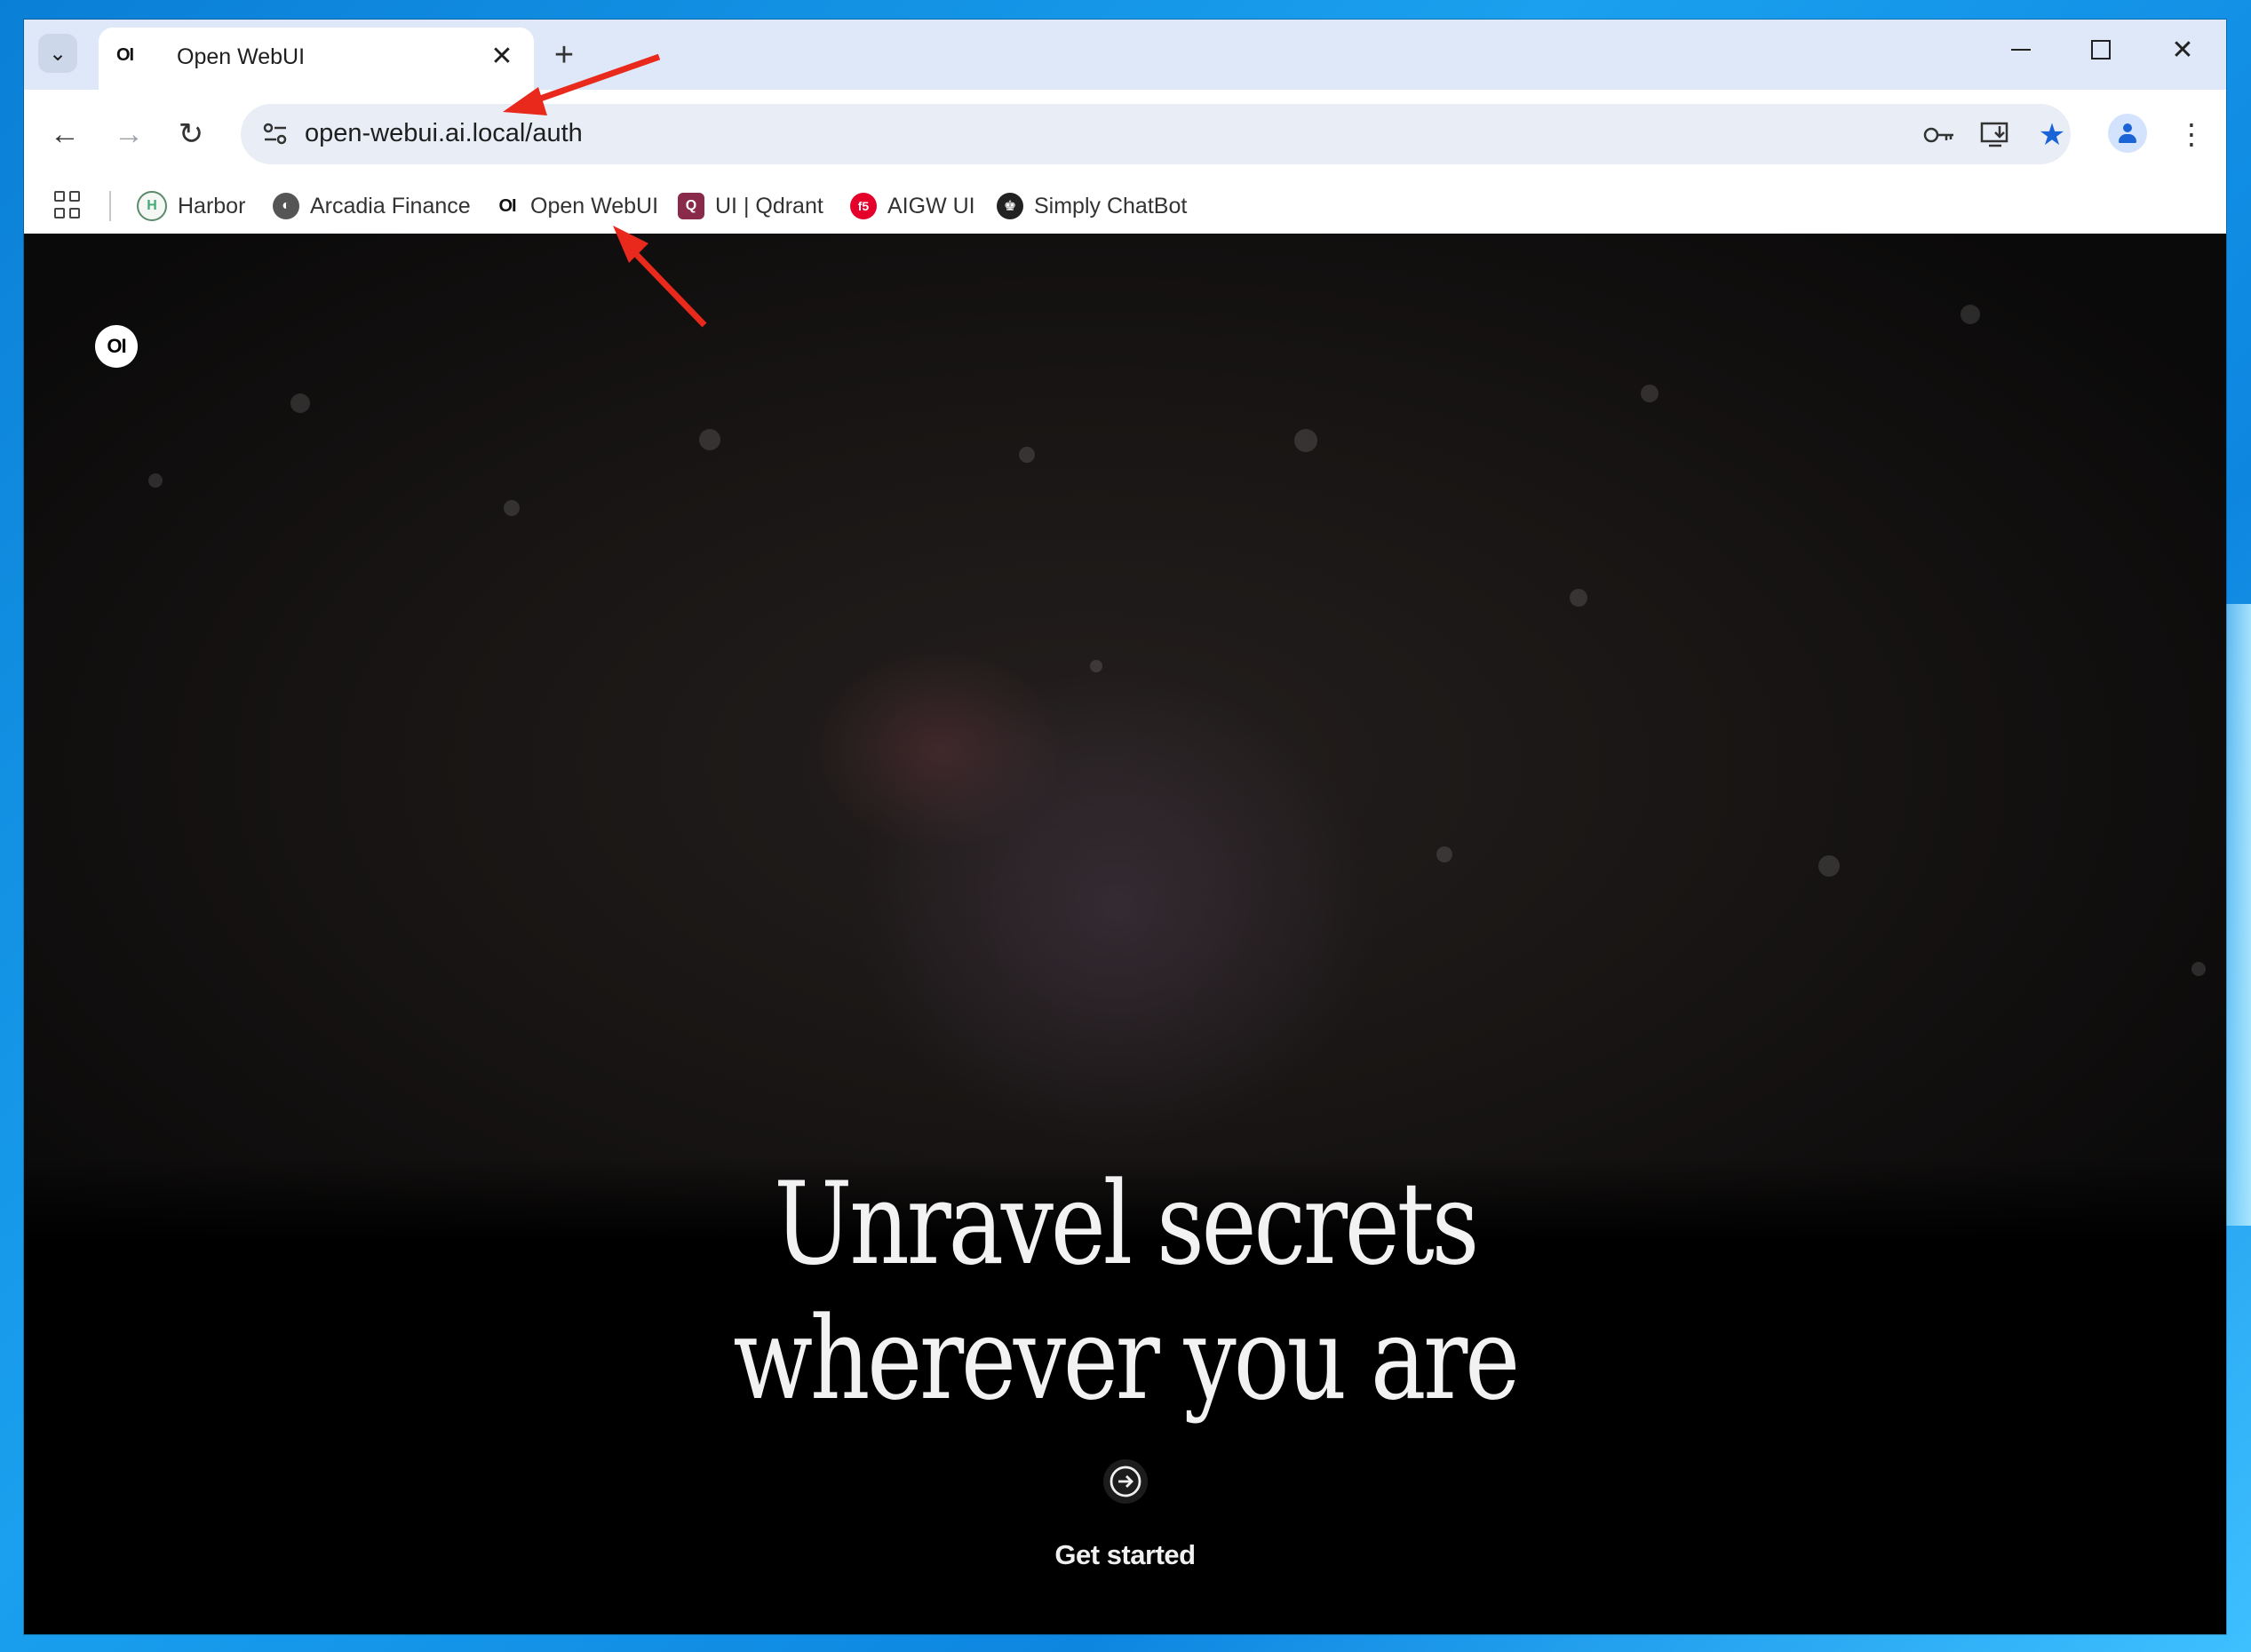  I want to click on bookmark-simply-chatbot: ♚ Simply ChatBot, so click(1092, 206).